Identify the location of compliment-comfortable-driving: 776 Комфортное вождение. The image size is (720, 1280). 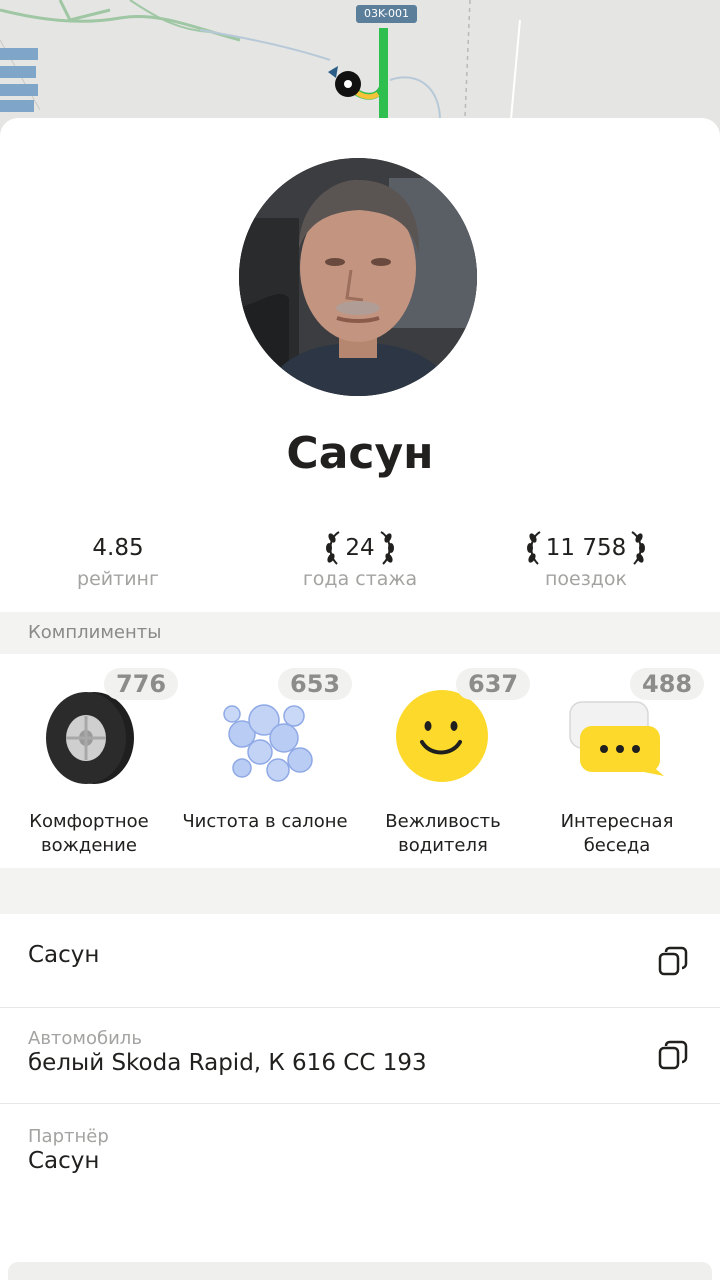
(89, 761).